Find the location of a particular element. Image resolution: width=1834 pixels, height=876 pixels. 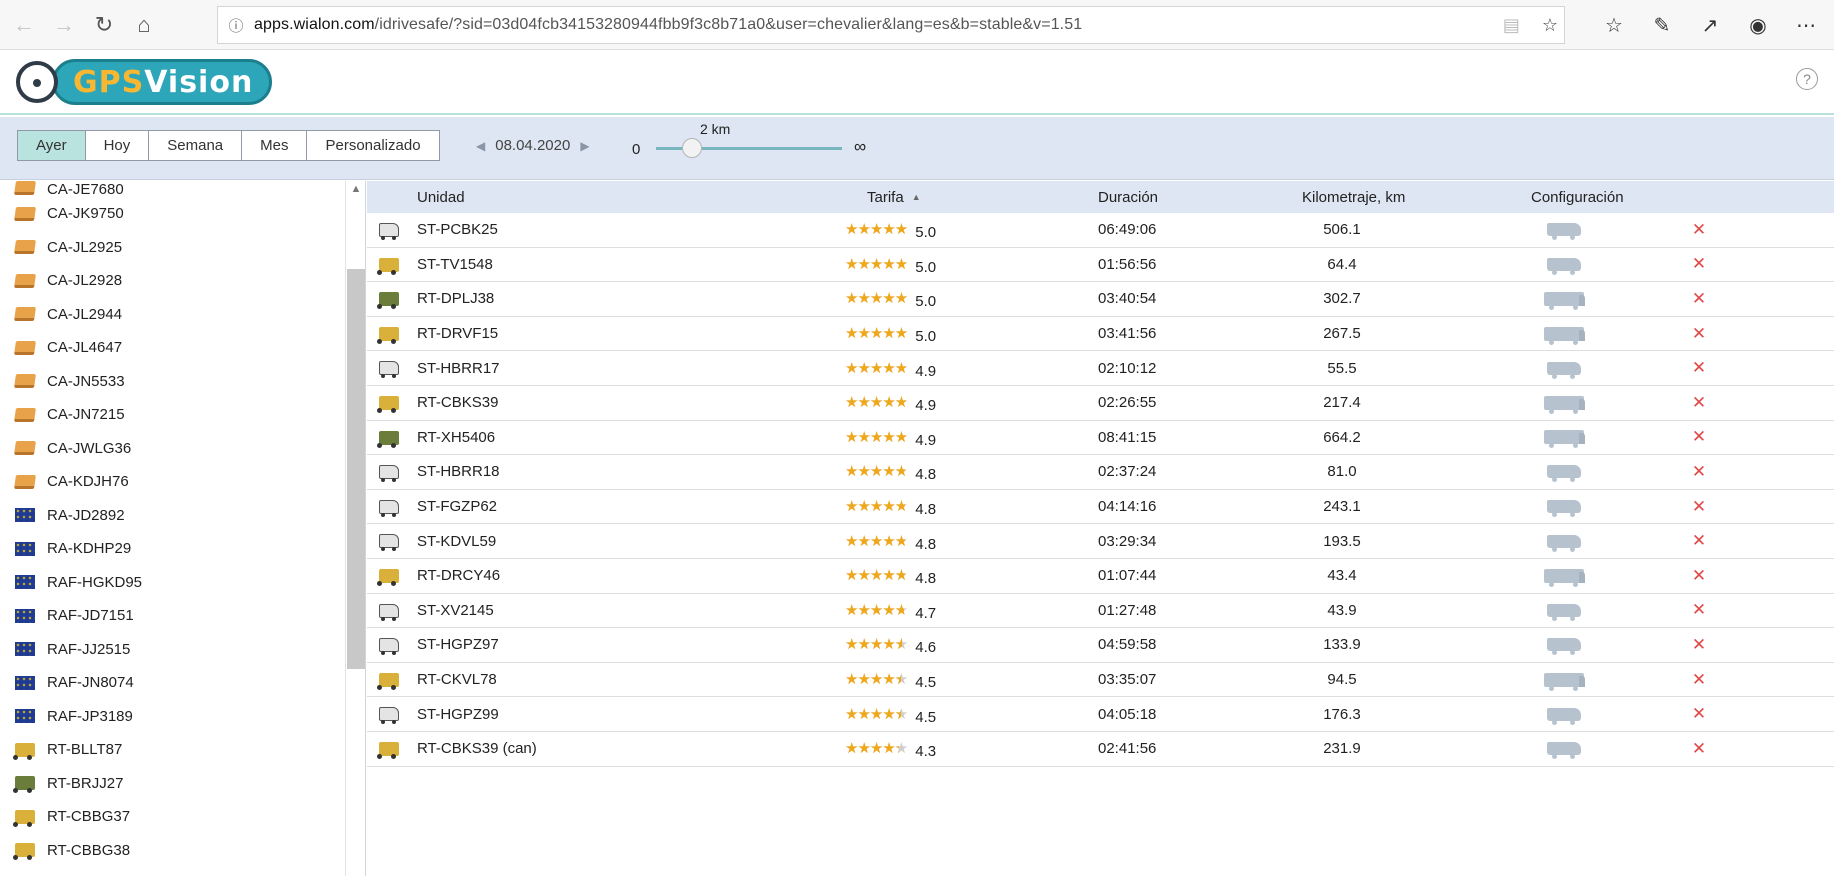

forward-arrow-icon: → is located at coordinates (64, 25).